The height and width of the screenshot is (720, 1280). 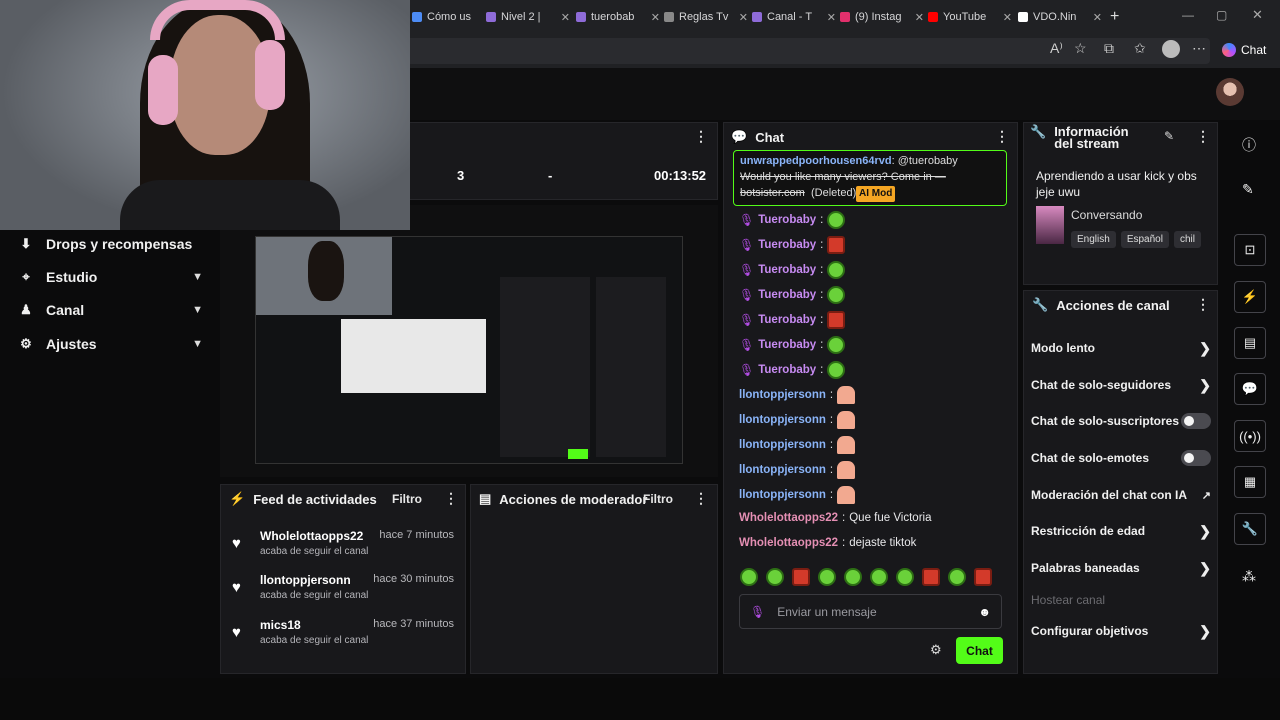 I want to click on channel-action-item: Palabras baneadas ❯, so click(x=1121, y=568).